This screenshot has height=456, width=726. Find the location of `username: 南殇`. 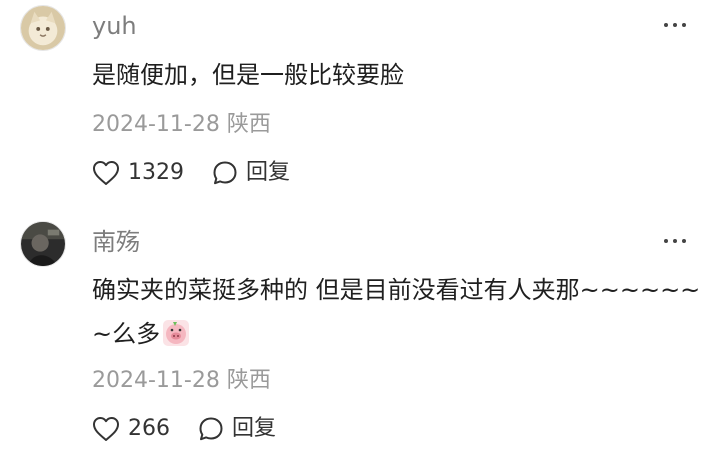

username: 南殇 is located at coordinates (116, 242).